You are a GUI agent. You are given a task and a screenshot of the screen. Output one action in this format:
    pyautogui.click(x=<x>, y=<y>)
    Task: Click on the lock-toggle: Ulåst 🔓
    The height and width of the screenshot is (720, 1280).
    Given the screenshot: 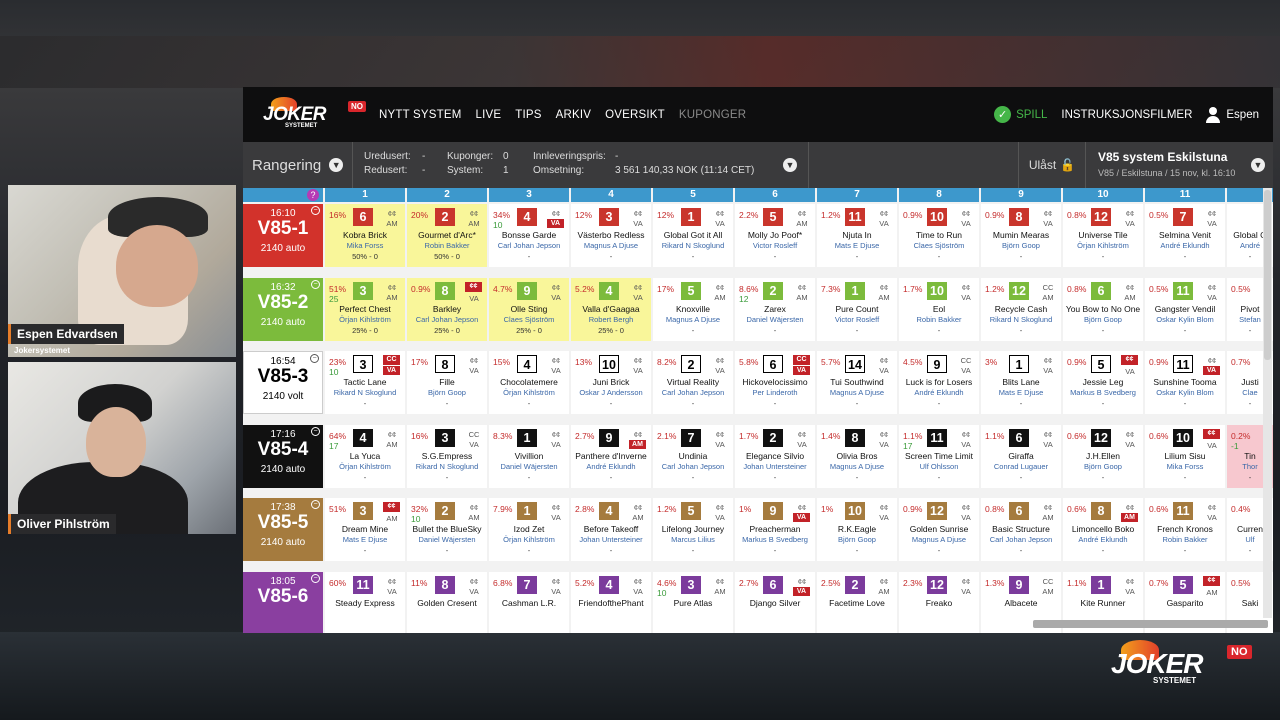 What is the action you would take?
    pyautogui.click(x=1052, y=165)
    